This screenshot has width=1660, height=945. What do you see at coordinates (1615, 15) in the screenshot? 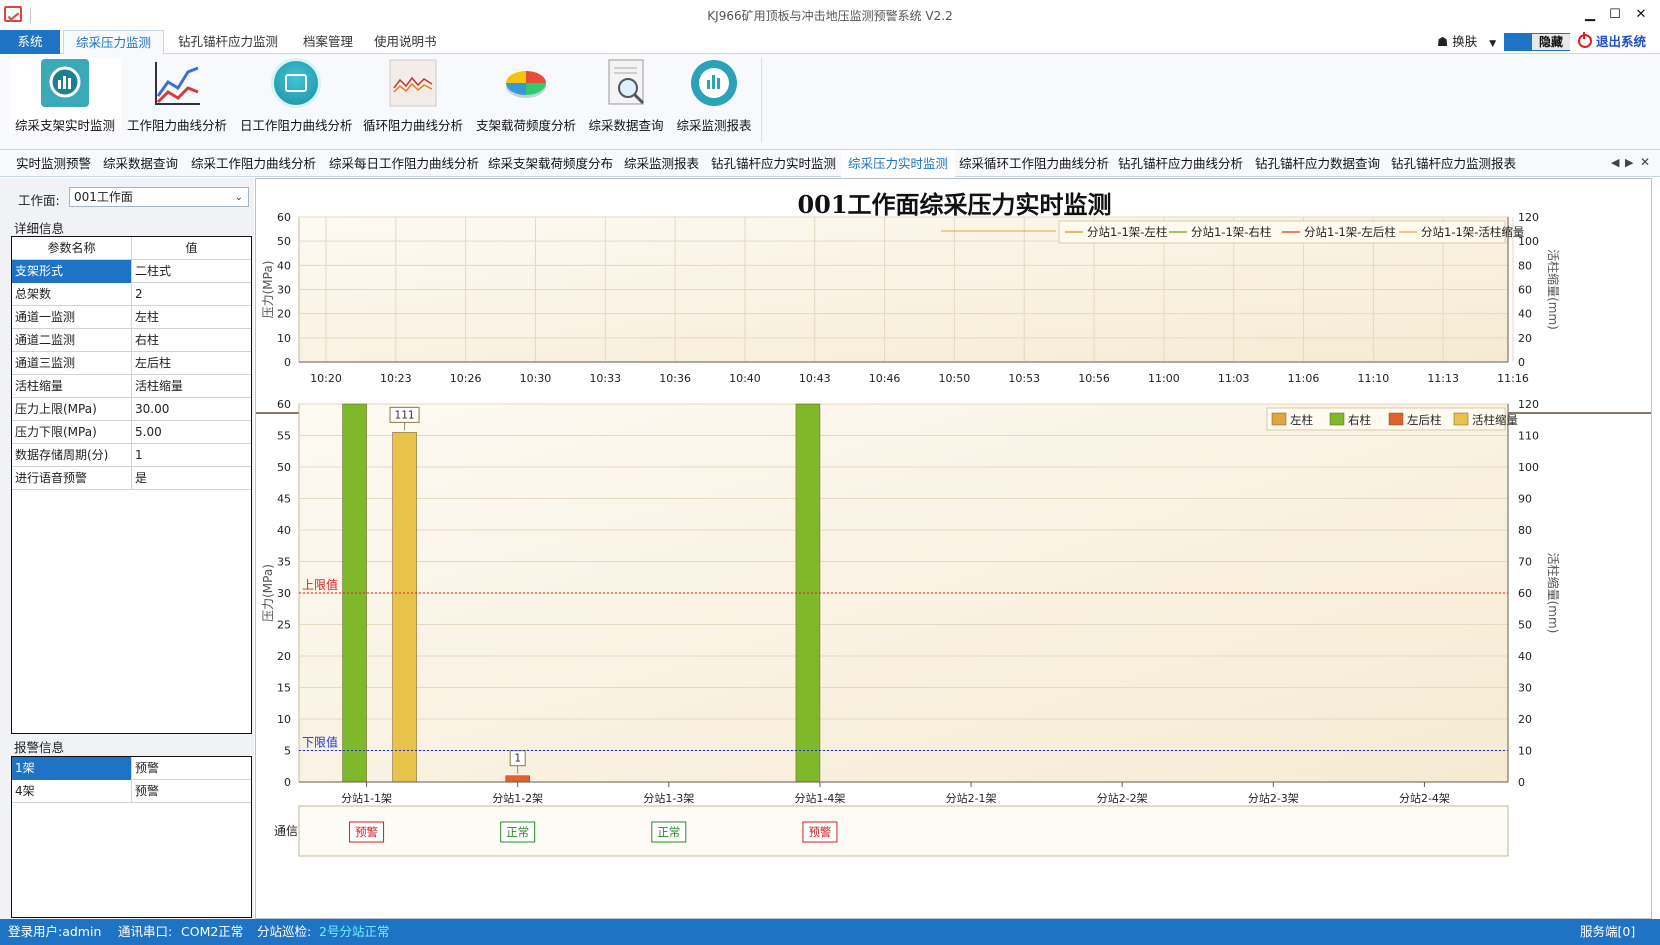
I see `maximize-icon: ☐` at bounding box center [1615, 15].